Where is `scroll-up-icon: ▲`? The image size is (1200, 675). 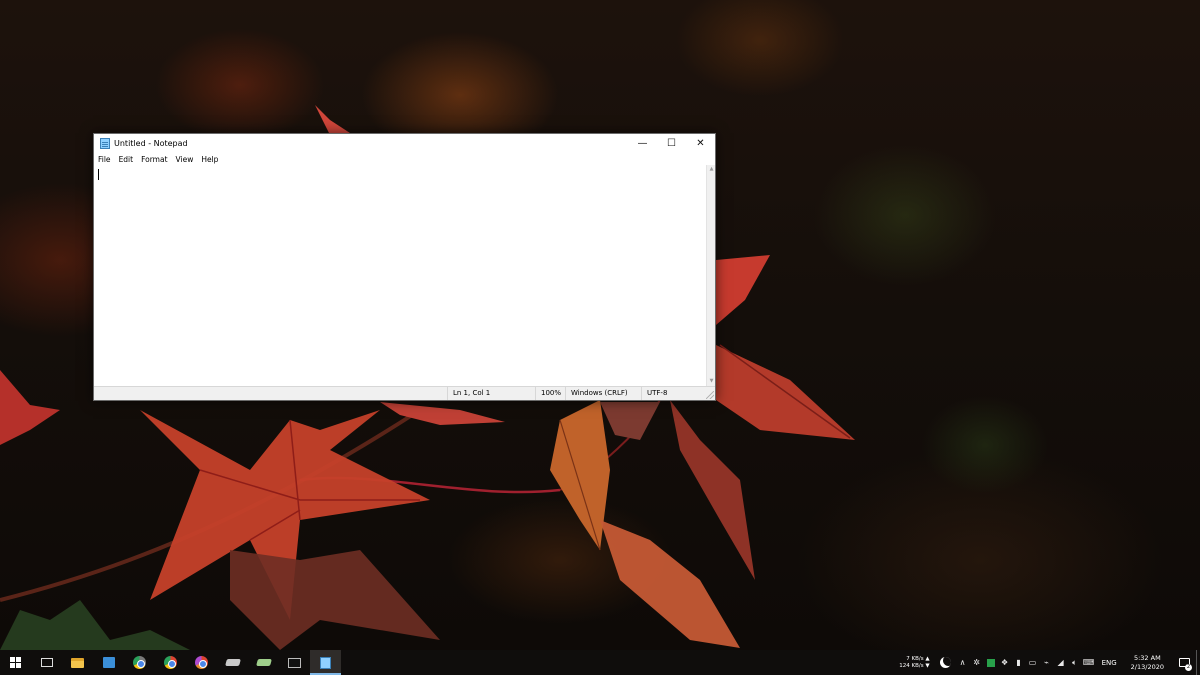 scroll-up-icon: ▲ is located at coordinates (711, 169).